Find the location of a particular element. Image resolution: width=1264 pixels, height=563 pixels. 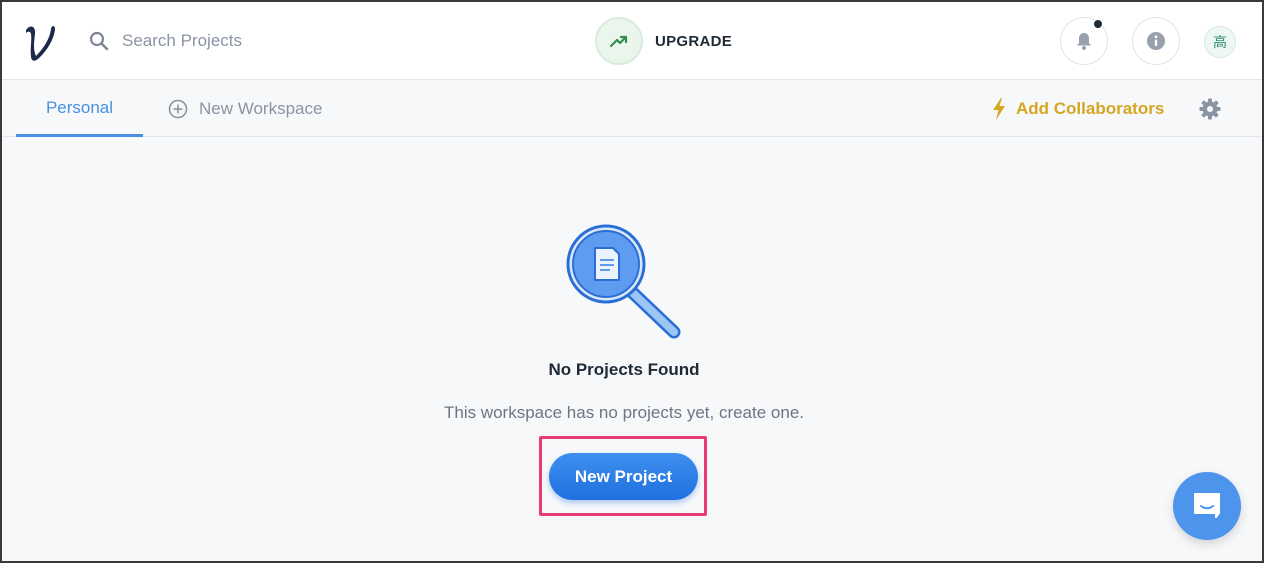

upgrade-label: UPGRADE is located at coordinates (694, 41).